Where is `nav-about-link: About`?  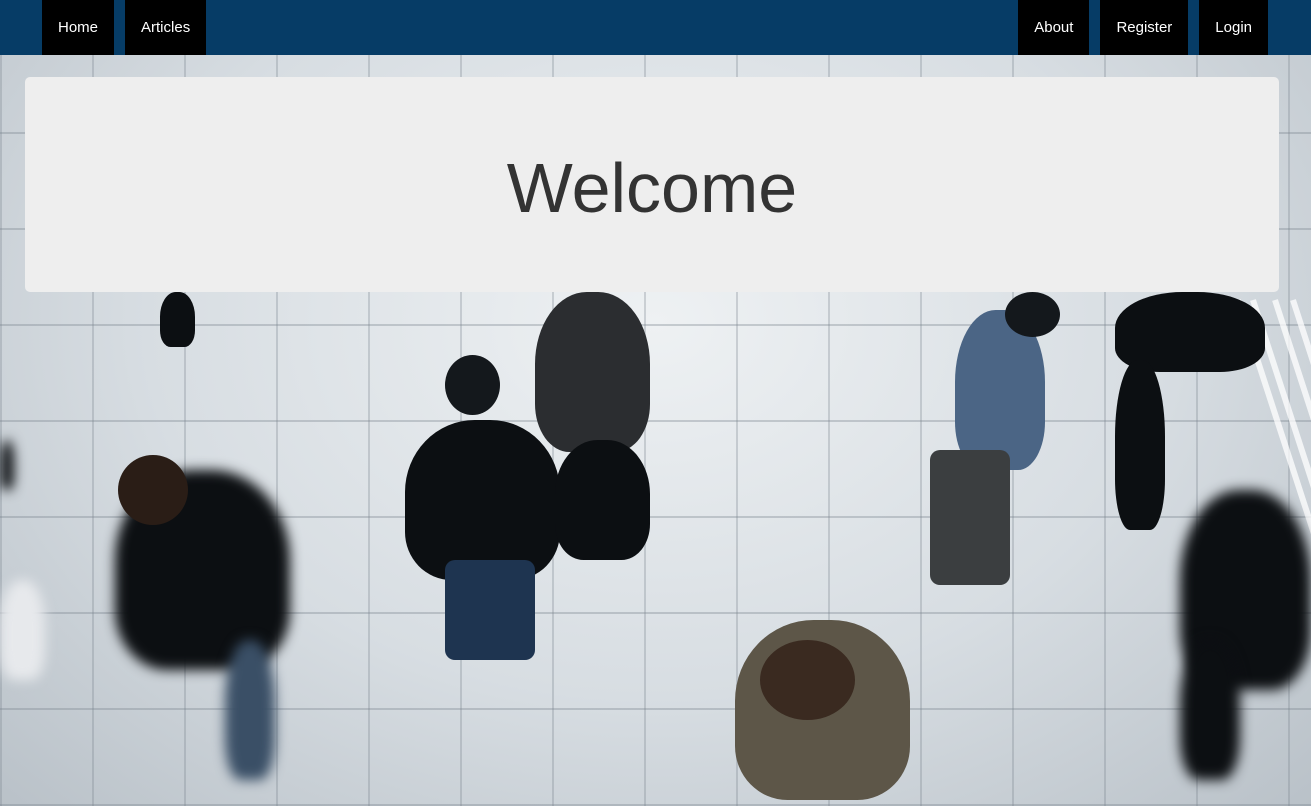
nav-about-link: About is located at coordinates (1054, 27).